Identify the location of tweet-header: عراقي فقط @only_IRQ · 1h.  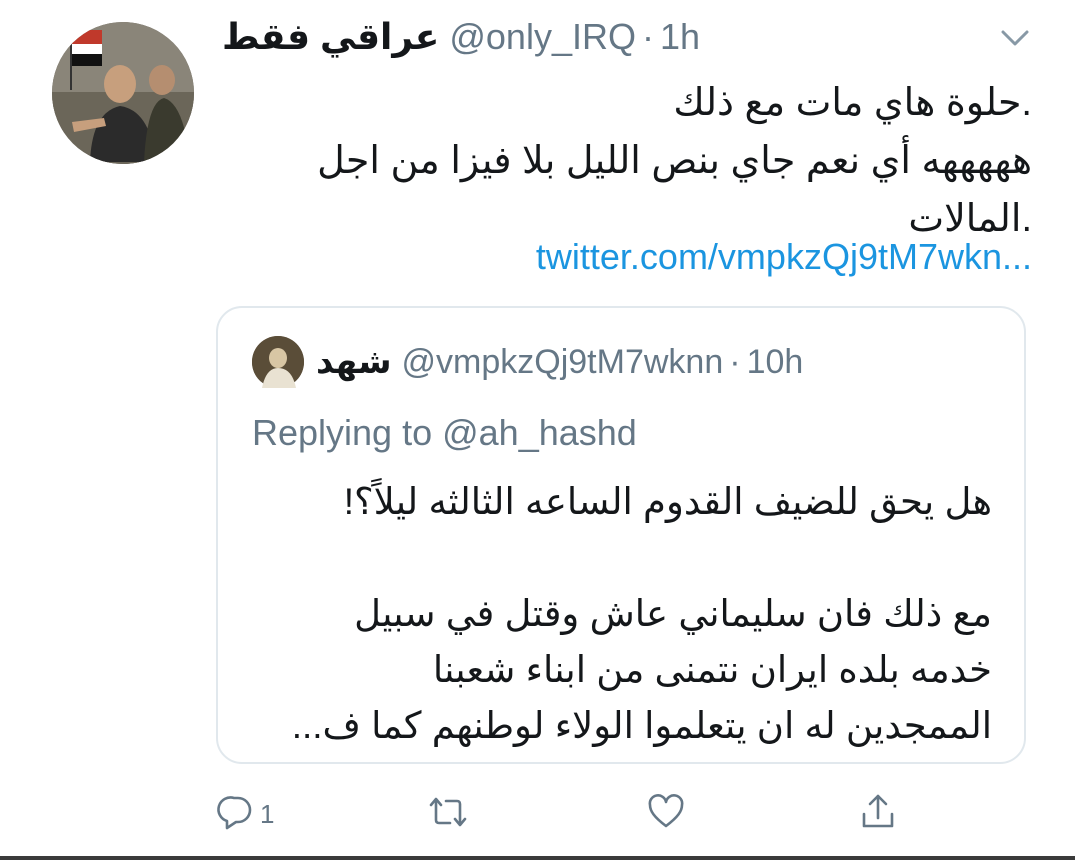
(461, 37).